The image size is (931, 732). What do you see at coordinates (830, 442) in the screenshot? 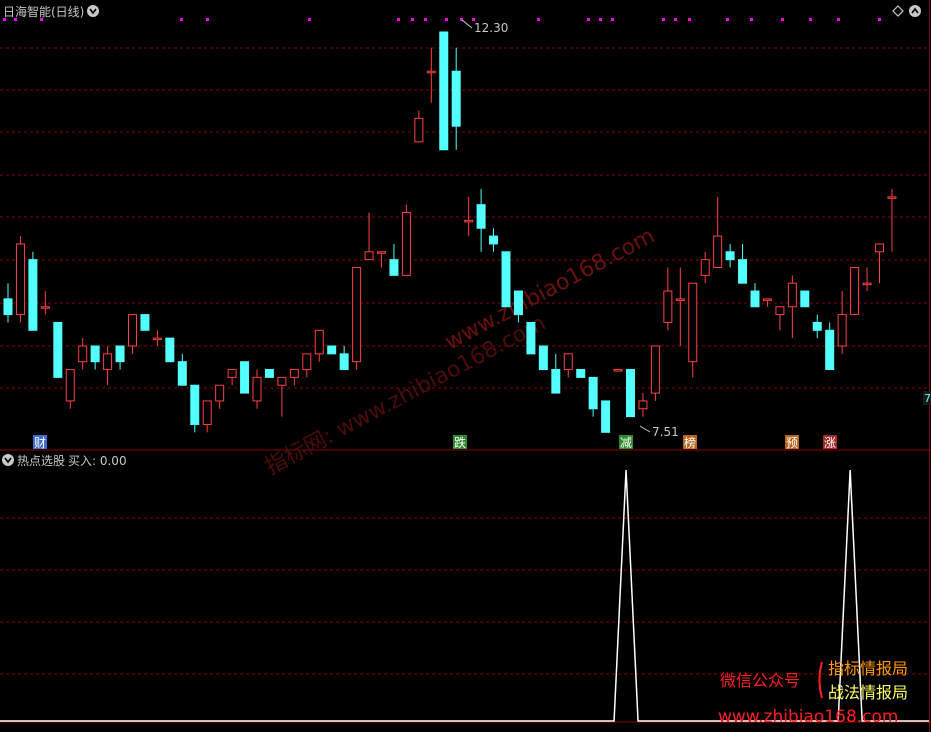
I see `event-marker: 涨` at bounding box center [830, 442].